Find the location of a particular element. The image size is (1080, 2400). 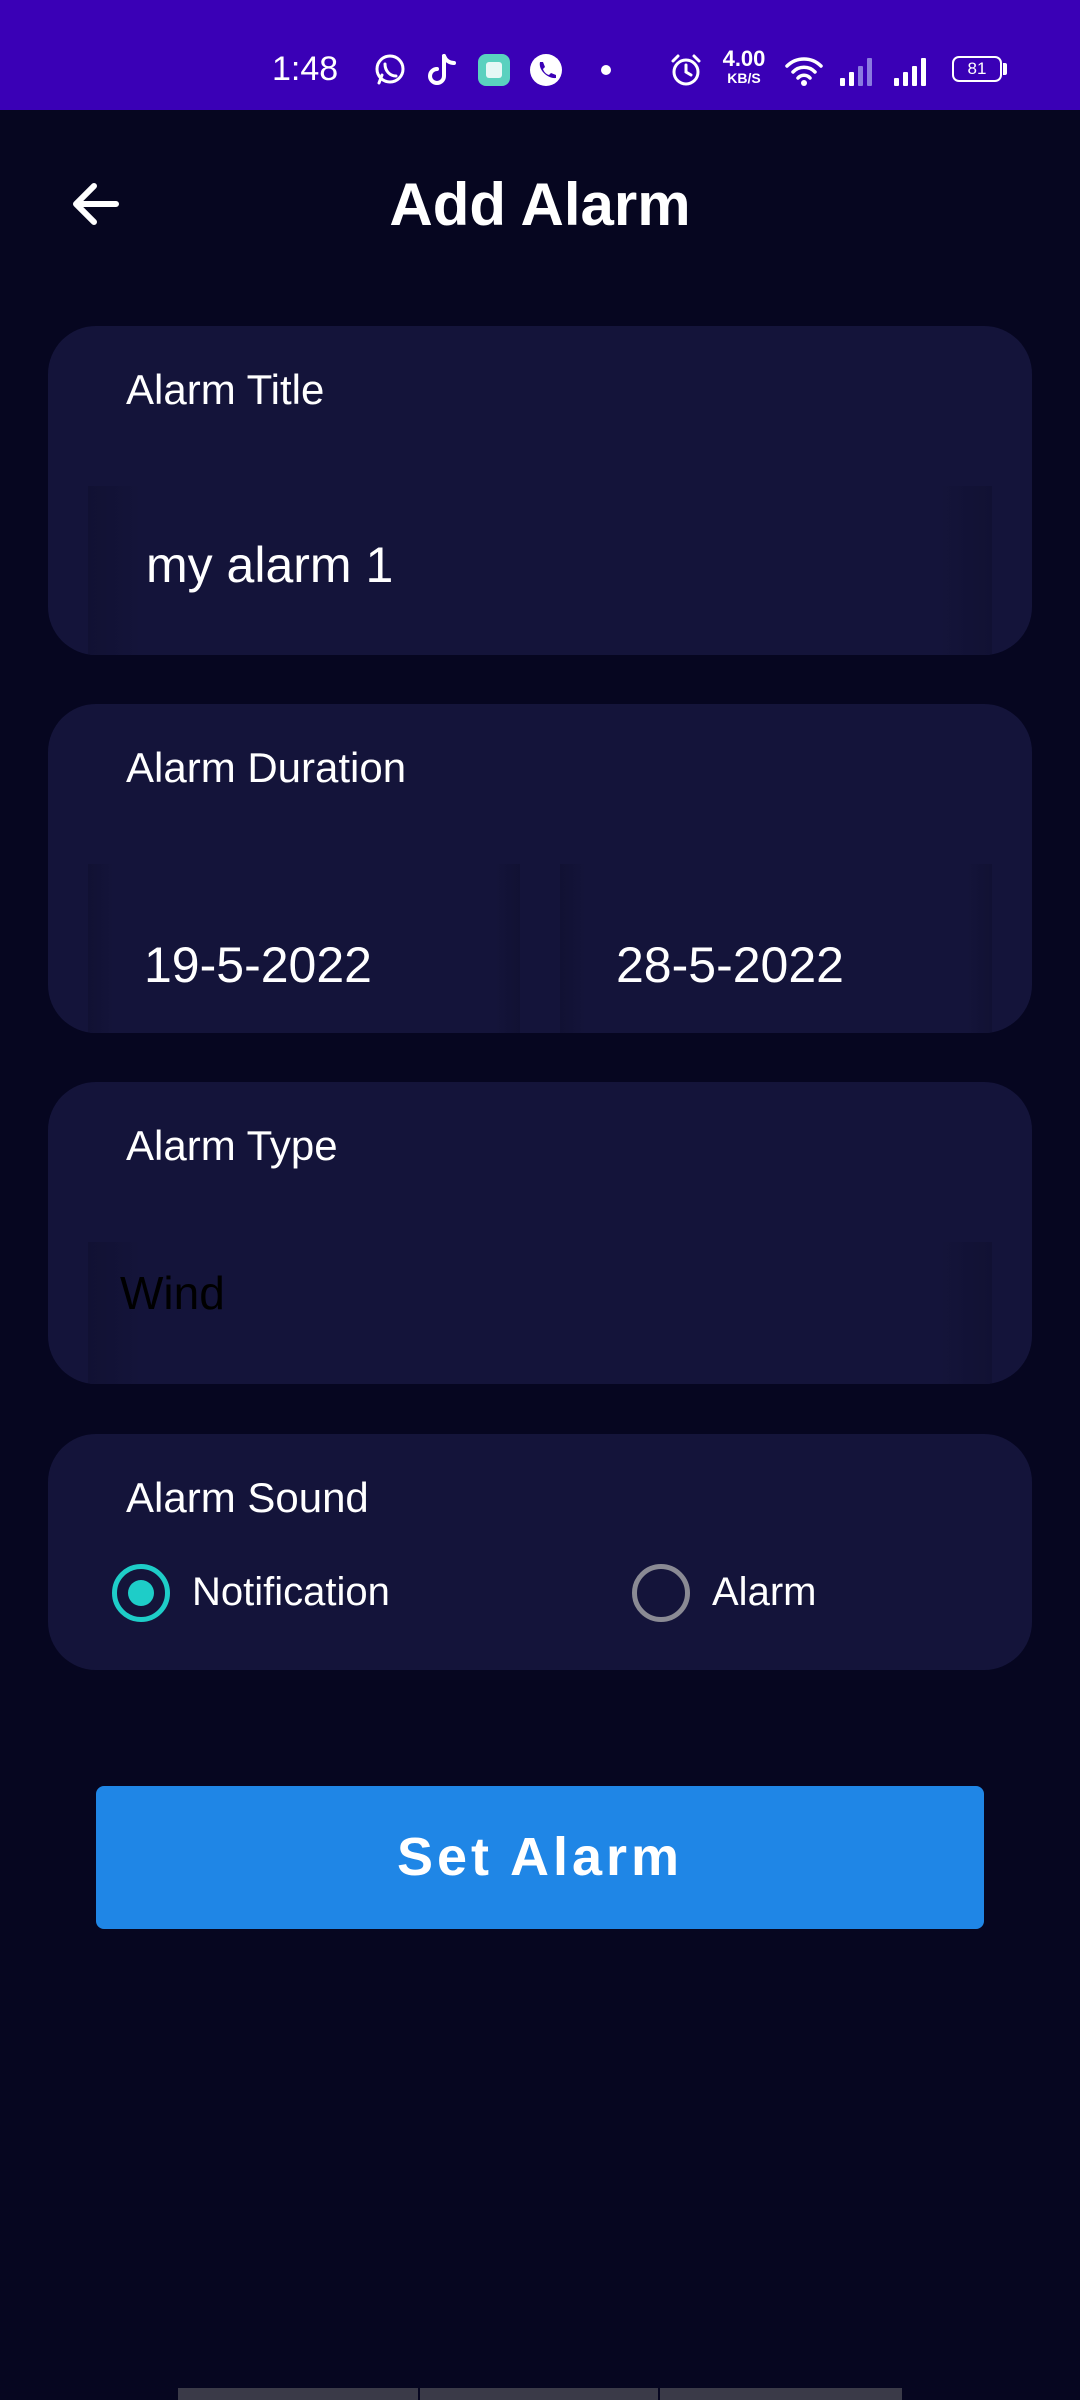

start-date-value: 19-5-2022 is located at coordinates (258, 965).